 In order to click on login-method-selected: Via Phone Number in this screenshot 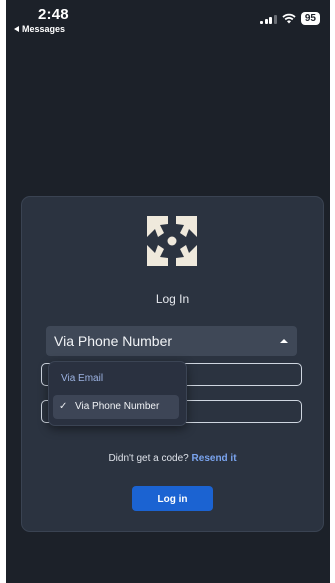, I will do `click(113, 341)`.